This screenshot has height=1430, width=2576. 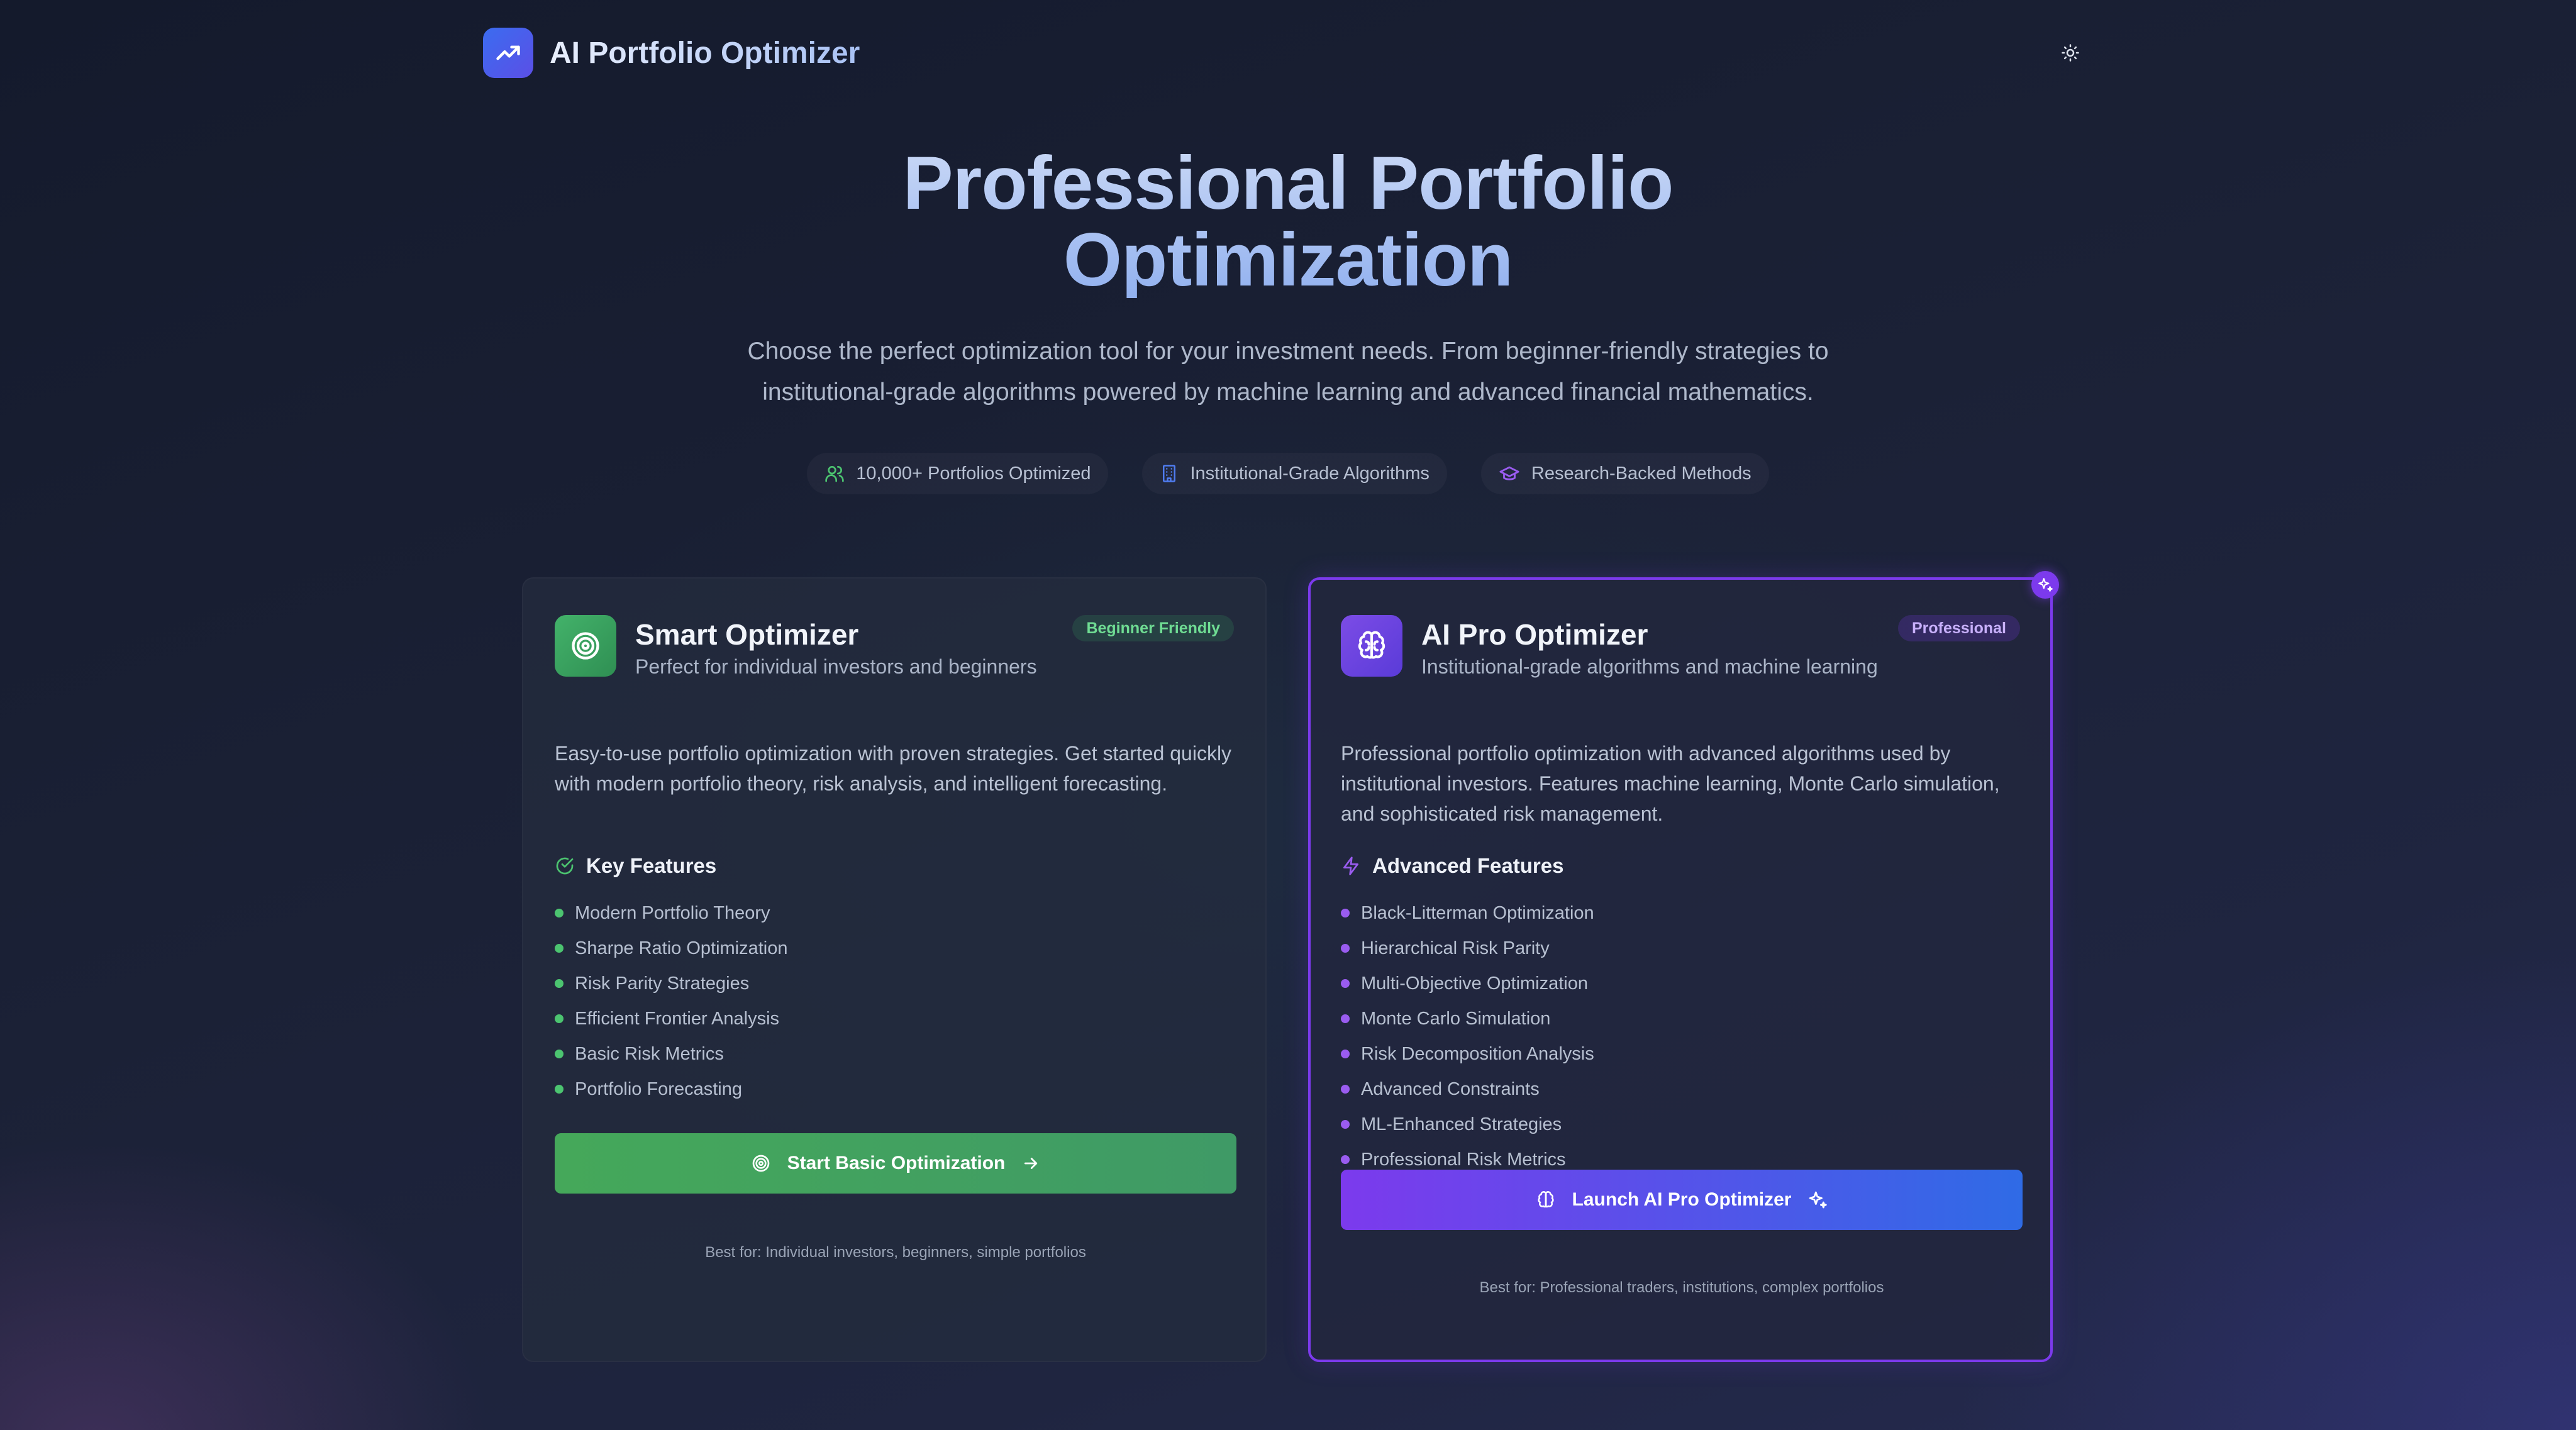 What do you see at coordinates (649, 1053) in the screenshot?
I see `feature-label: Basic Risk Metrics` at bounding box center [649, 1053].